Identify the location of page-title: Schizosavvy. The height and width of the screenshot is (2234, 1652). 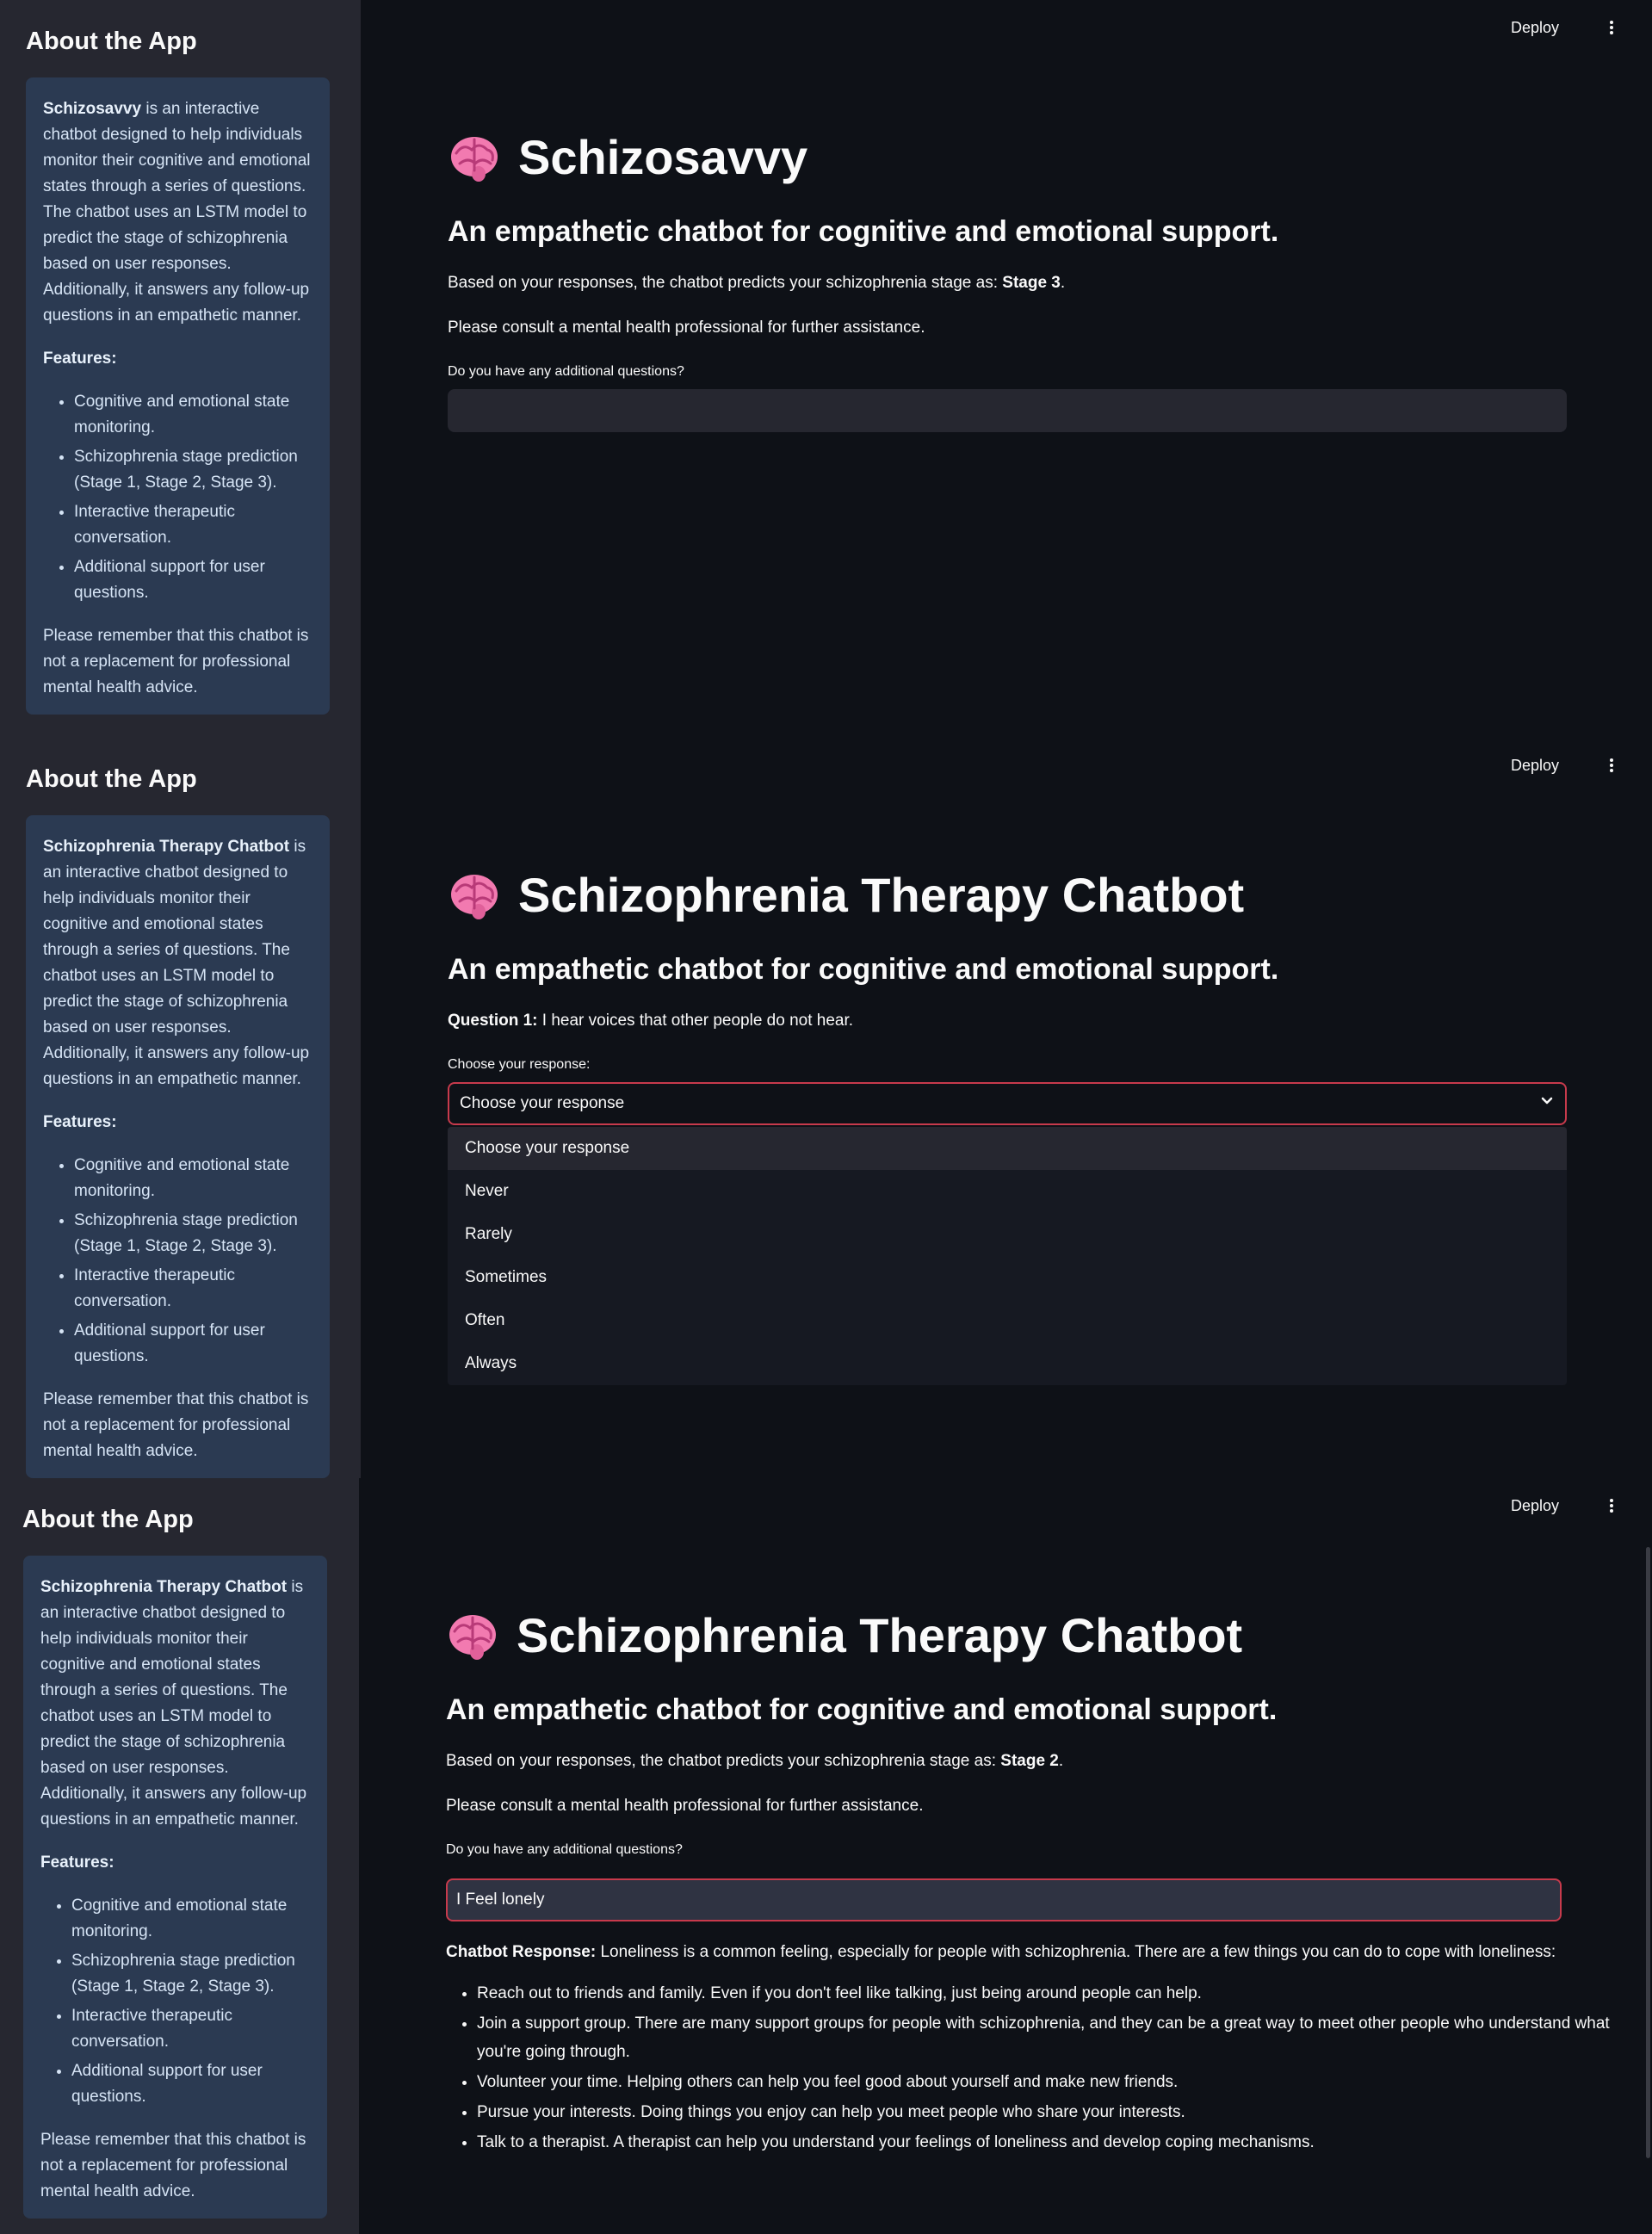
(628, 157).